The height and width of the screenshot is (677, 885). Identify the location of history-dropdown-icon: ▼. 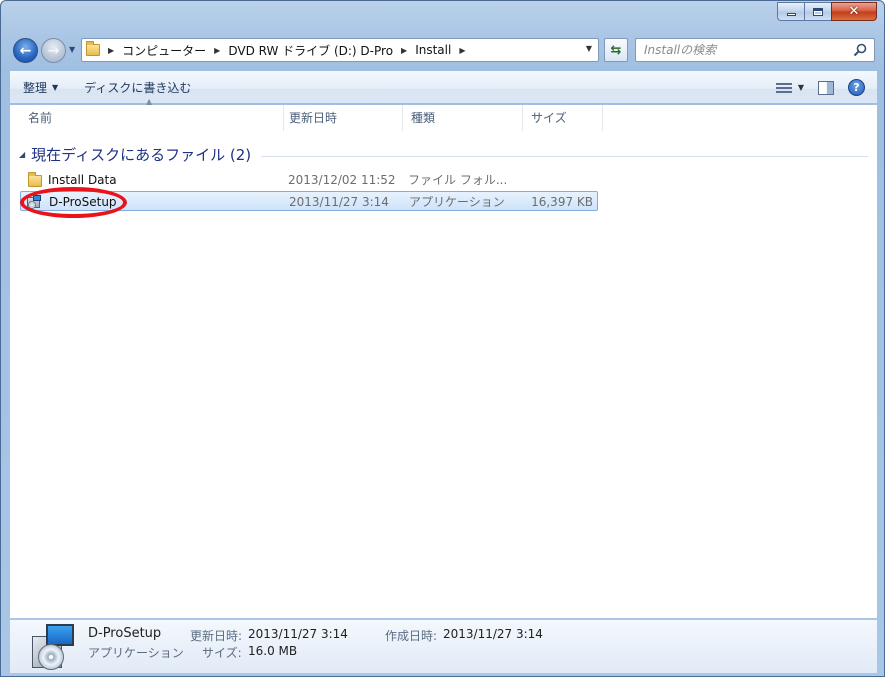
(72, 49).